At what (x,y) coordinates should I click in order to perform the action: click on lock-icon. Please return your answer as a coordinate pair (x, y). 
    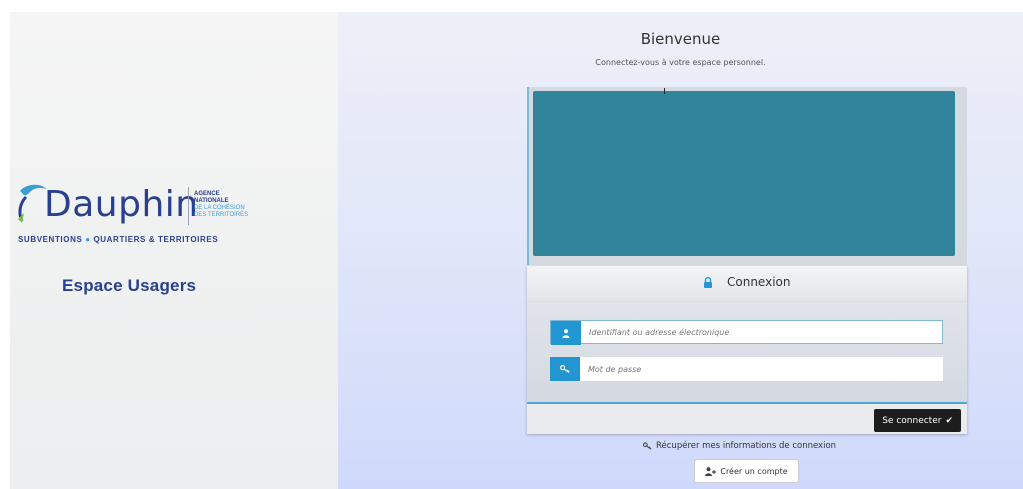
    Looking at the image, I should click on (708, 282).